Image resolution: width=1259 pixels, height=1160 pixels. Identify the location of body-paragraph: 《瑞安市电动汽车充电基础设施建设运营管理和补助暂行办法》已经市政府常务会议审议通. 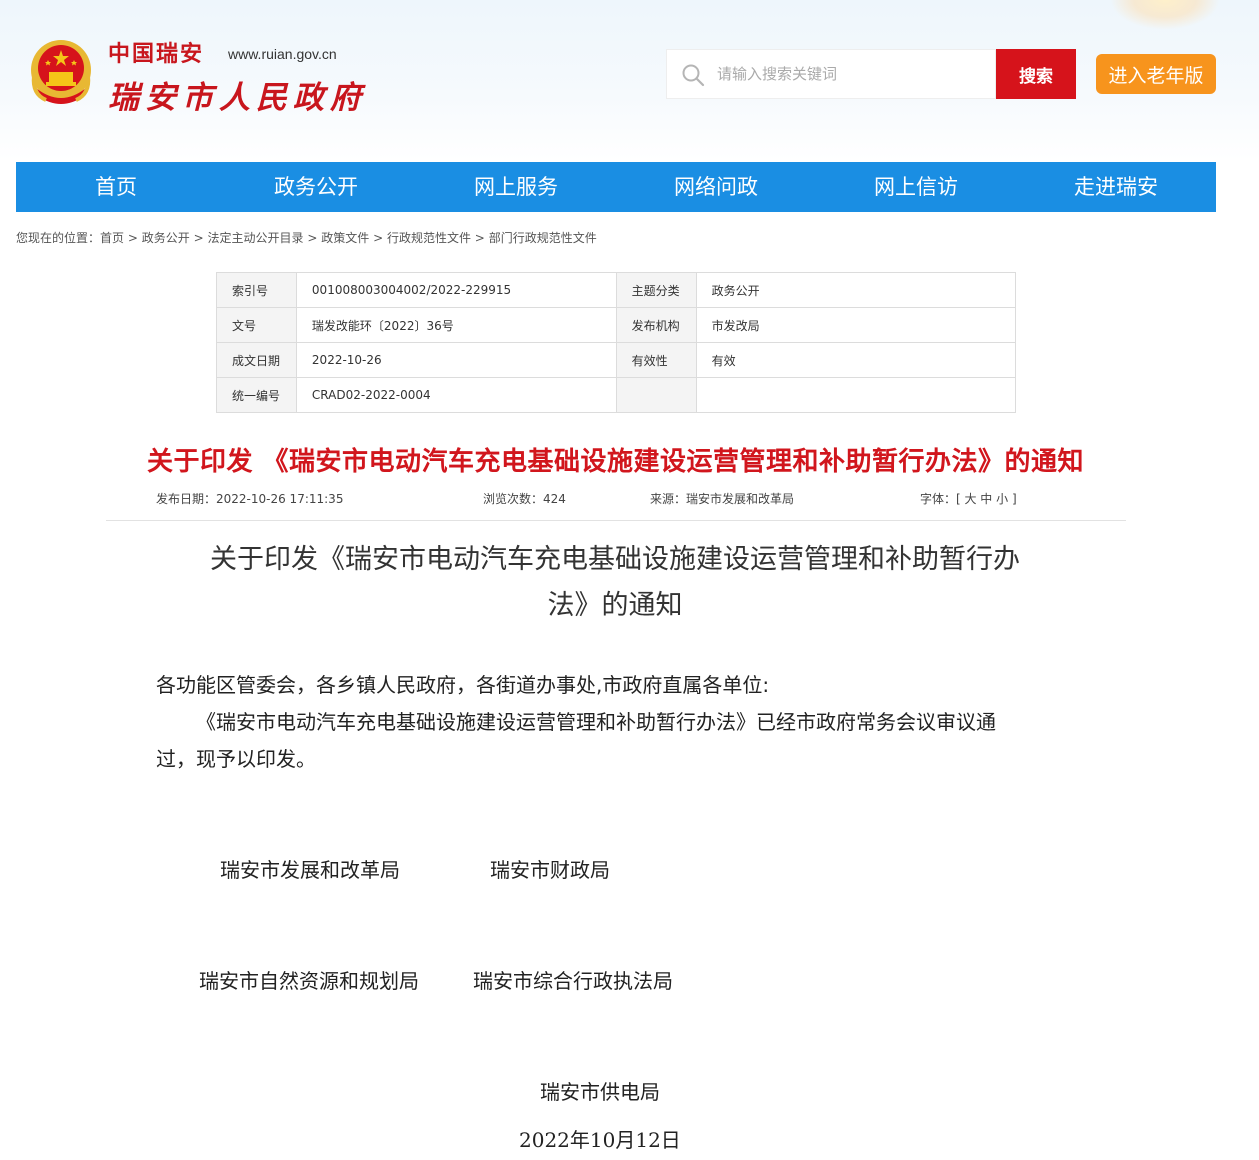
(596, 722).